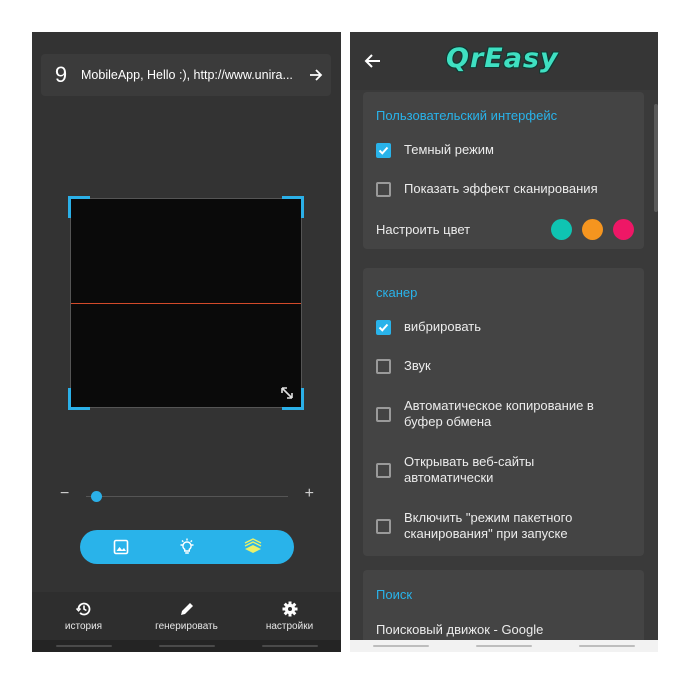 The height and width of the screenshot is (684, 690). Describe the element at coordinates (187, 609) in the screenshot. I see `pencil-icon` at that location.